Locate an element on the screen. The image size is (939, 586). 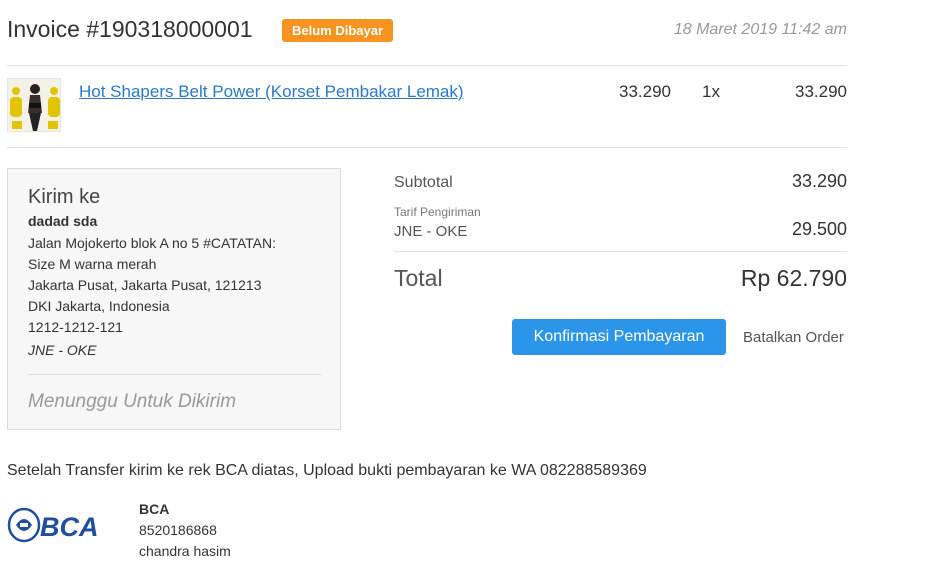
cancel-order-link: Batalkan Order is located at coordinates (793, 337).